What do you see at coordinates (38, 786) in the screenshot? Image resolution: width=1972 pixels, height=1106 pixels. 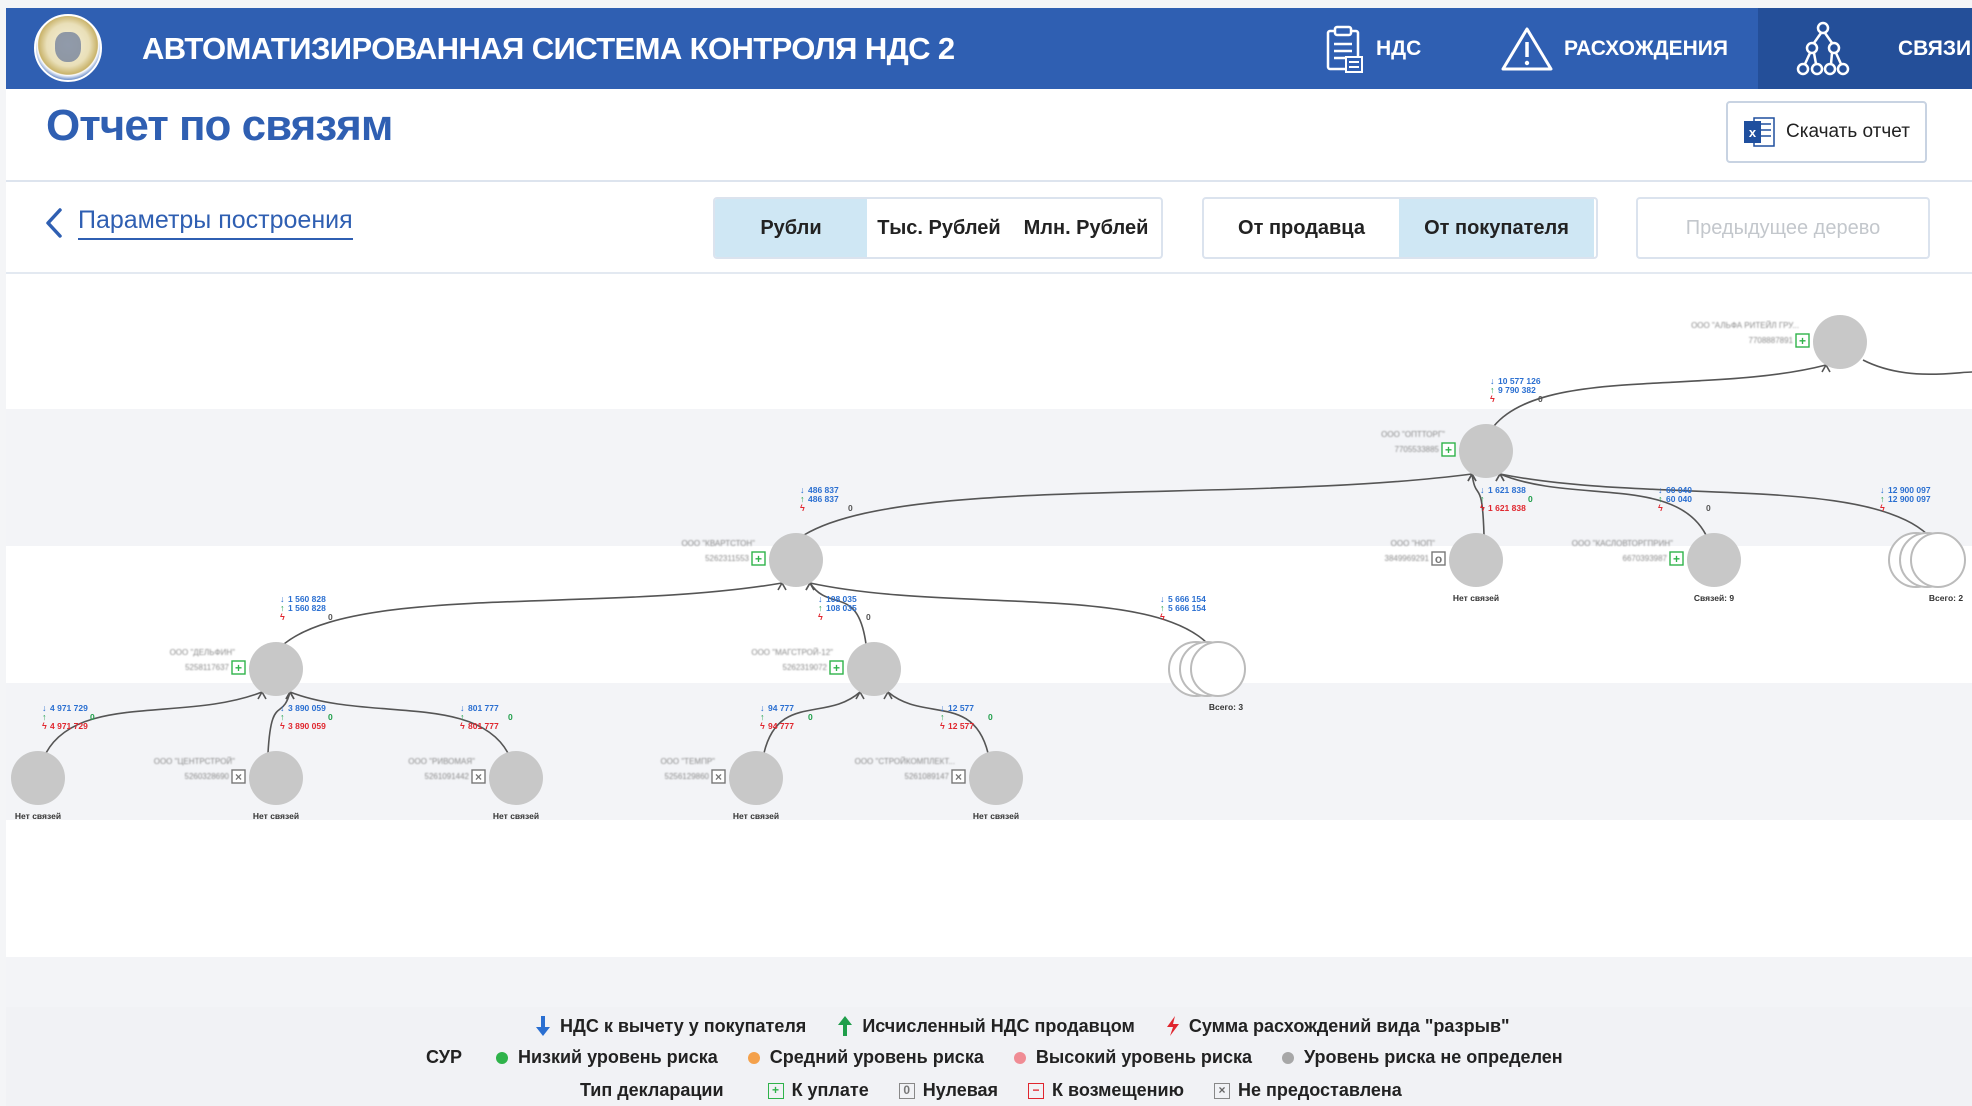 I see `tree-node: Нет связей` at bounding box center [38, 786].